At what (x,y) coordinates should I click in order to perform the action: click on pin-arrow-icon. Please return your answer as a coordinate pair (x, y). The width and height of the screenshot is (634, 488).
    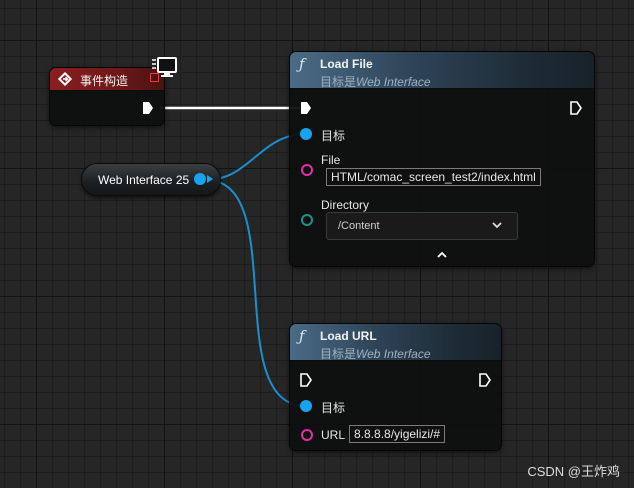
    Looking at the image, I should click on (210, 179).